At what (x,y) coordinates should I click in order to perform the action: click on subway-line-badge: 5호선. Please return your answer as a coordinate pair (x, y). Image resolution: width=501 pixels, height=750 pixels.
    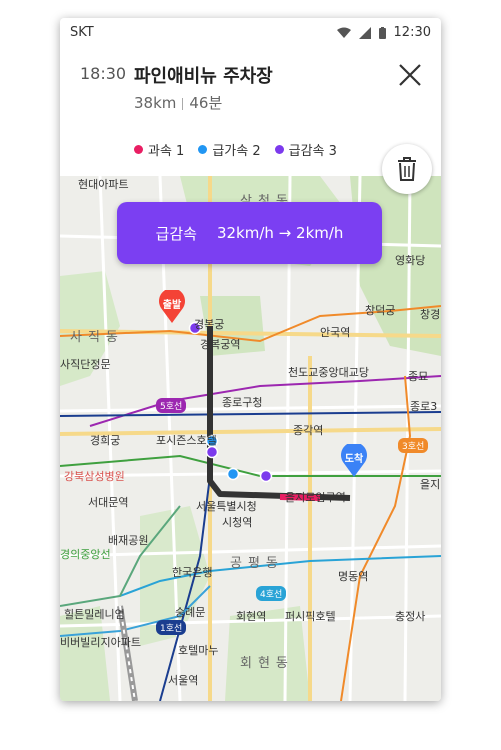
    Looking at the image, I should click on (171, 405).